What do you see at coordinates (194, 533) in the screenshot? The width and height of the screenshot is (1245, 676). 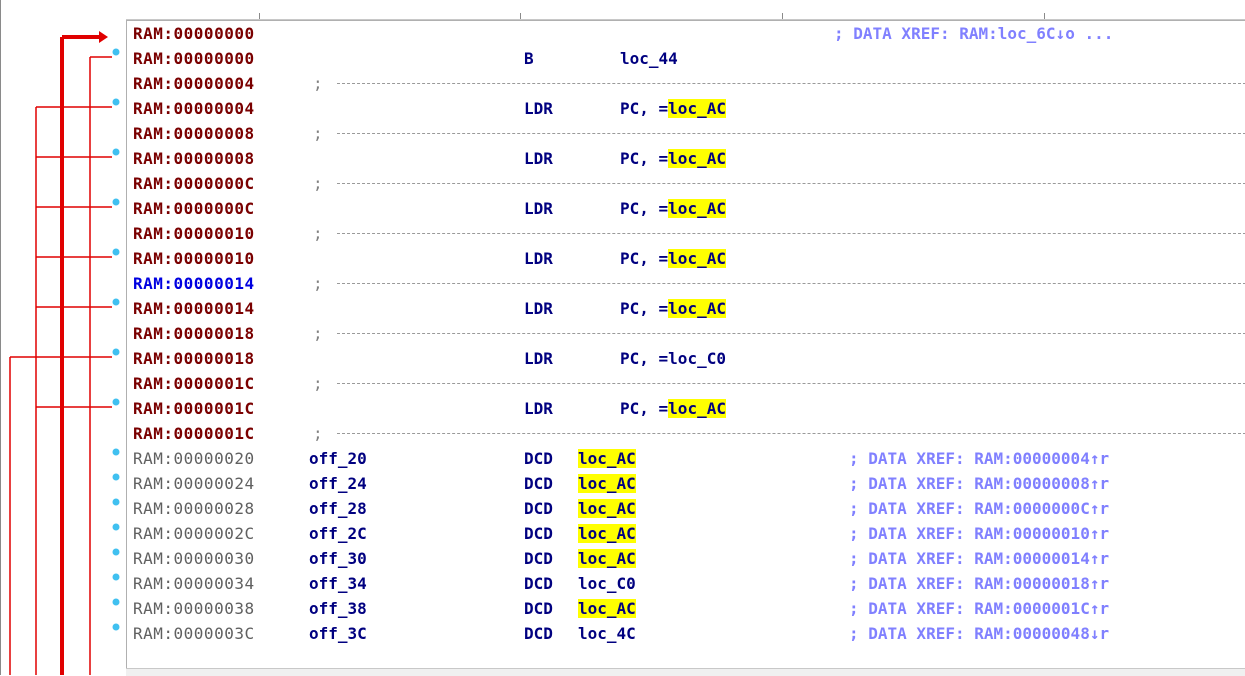 I see `address: RAM:0000002C` at bounding box center [194, 533].